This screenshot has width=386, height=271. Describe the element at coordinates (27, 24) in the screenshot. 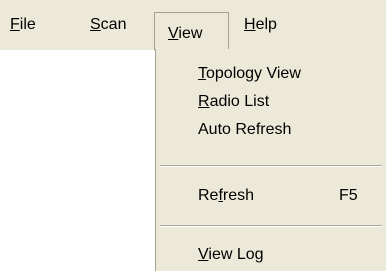

I see `menu-file-rest: ile` at that location.